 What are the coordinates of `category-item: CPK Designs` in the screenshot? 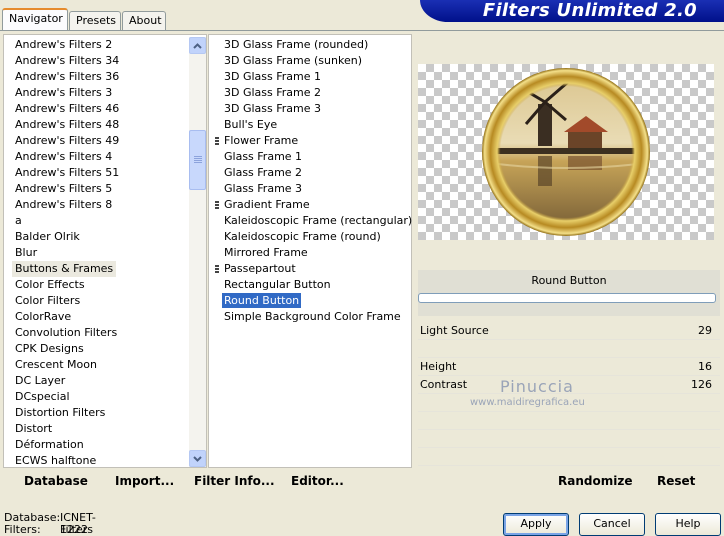 It's located at (61, 349).